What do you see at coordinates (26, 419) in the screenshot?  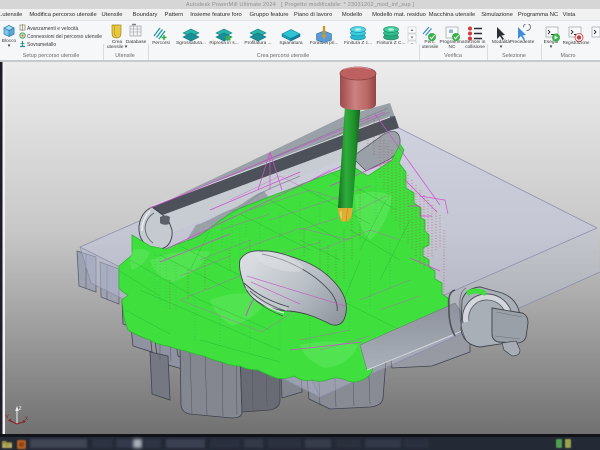 I see `svg-text: x` at bounding box center [26, 419].